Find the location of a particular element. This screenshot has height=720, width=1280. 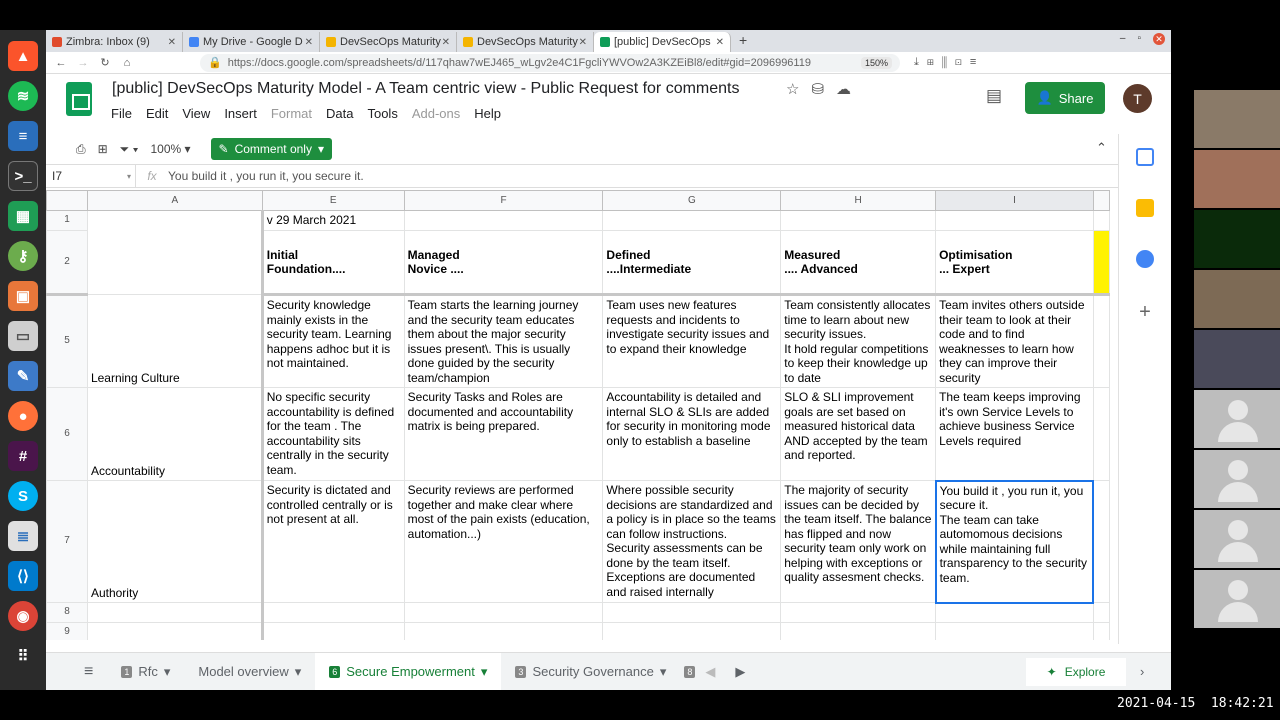

text-editor-icon: ✎ is located at coordinates (23, 376).